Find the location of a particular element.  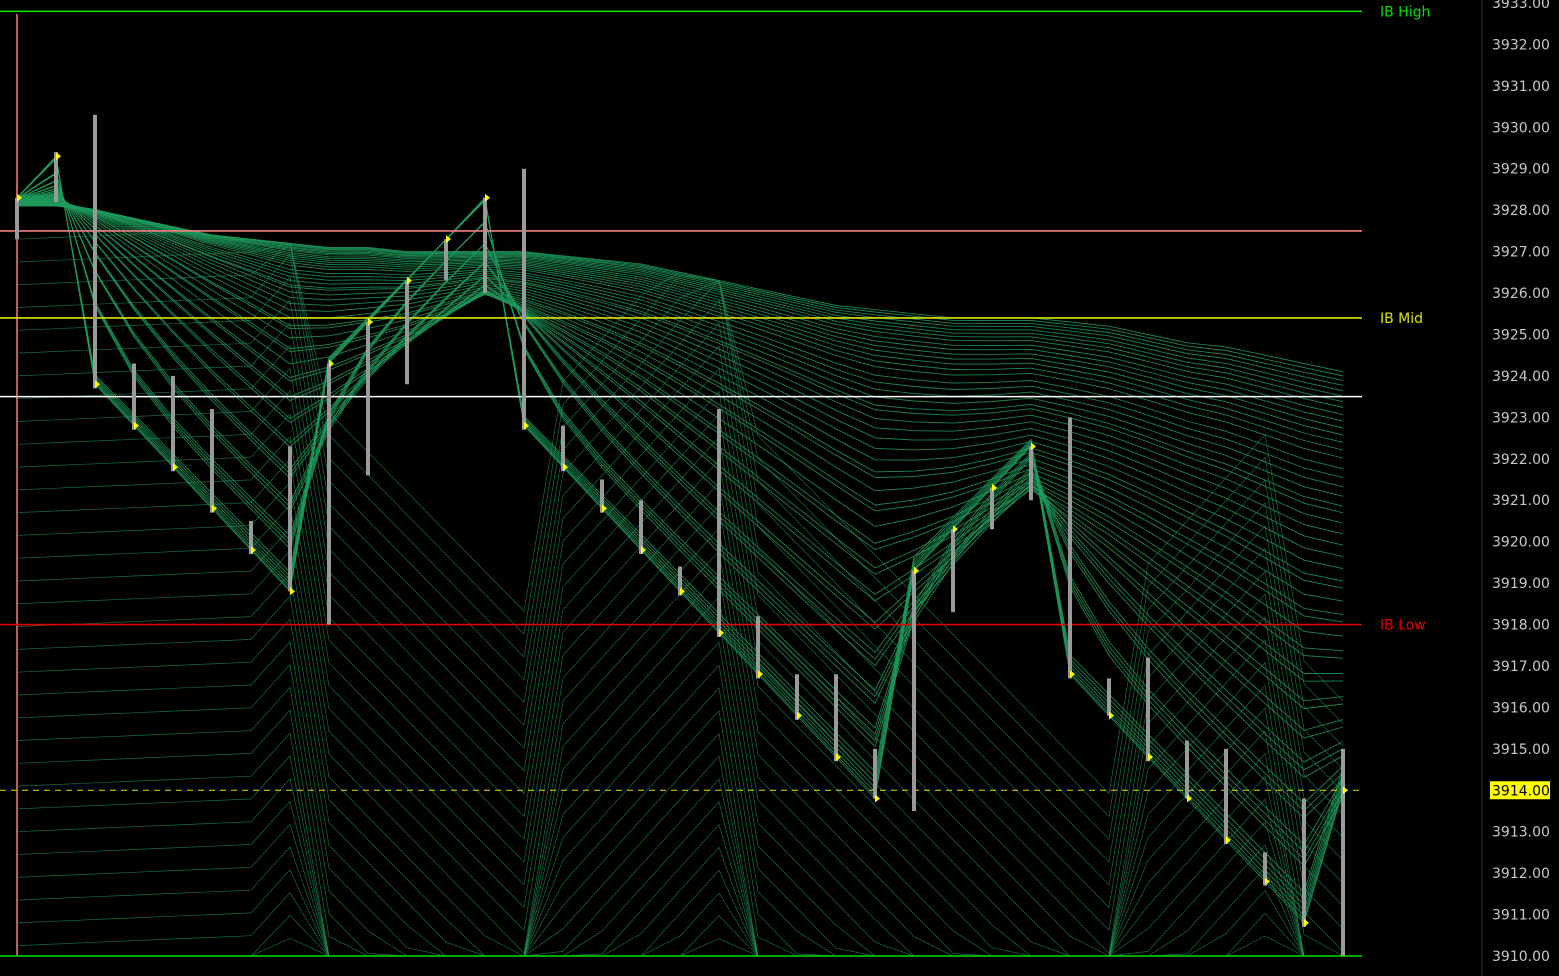

y-tick-label: 3931.00 is located at coordinates (1521, 87).